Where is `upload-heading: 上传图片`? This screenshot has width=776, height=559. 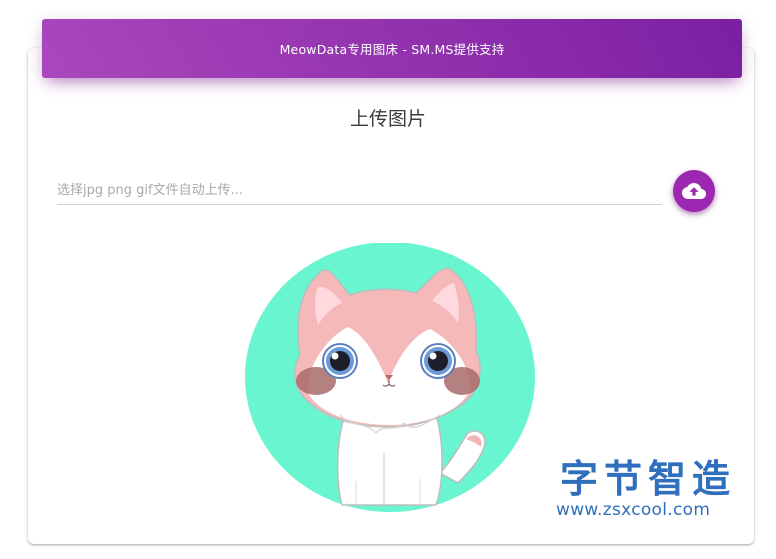
upload-heading: 上传图片 is located at coordinates (387, 119).